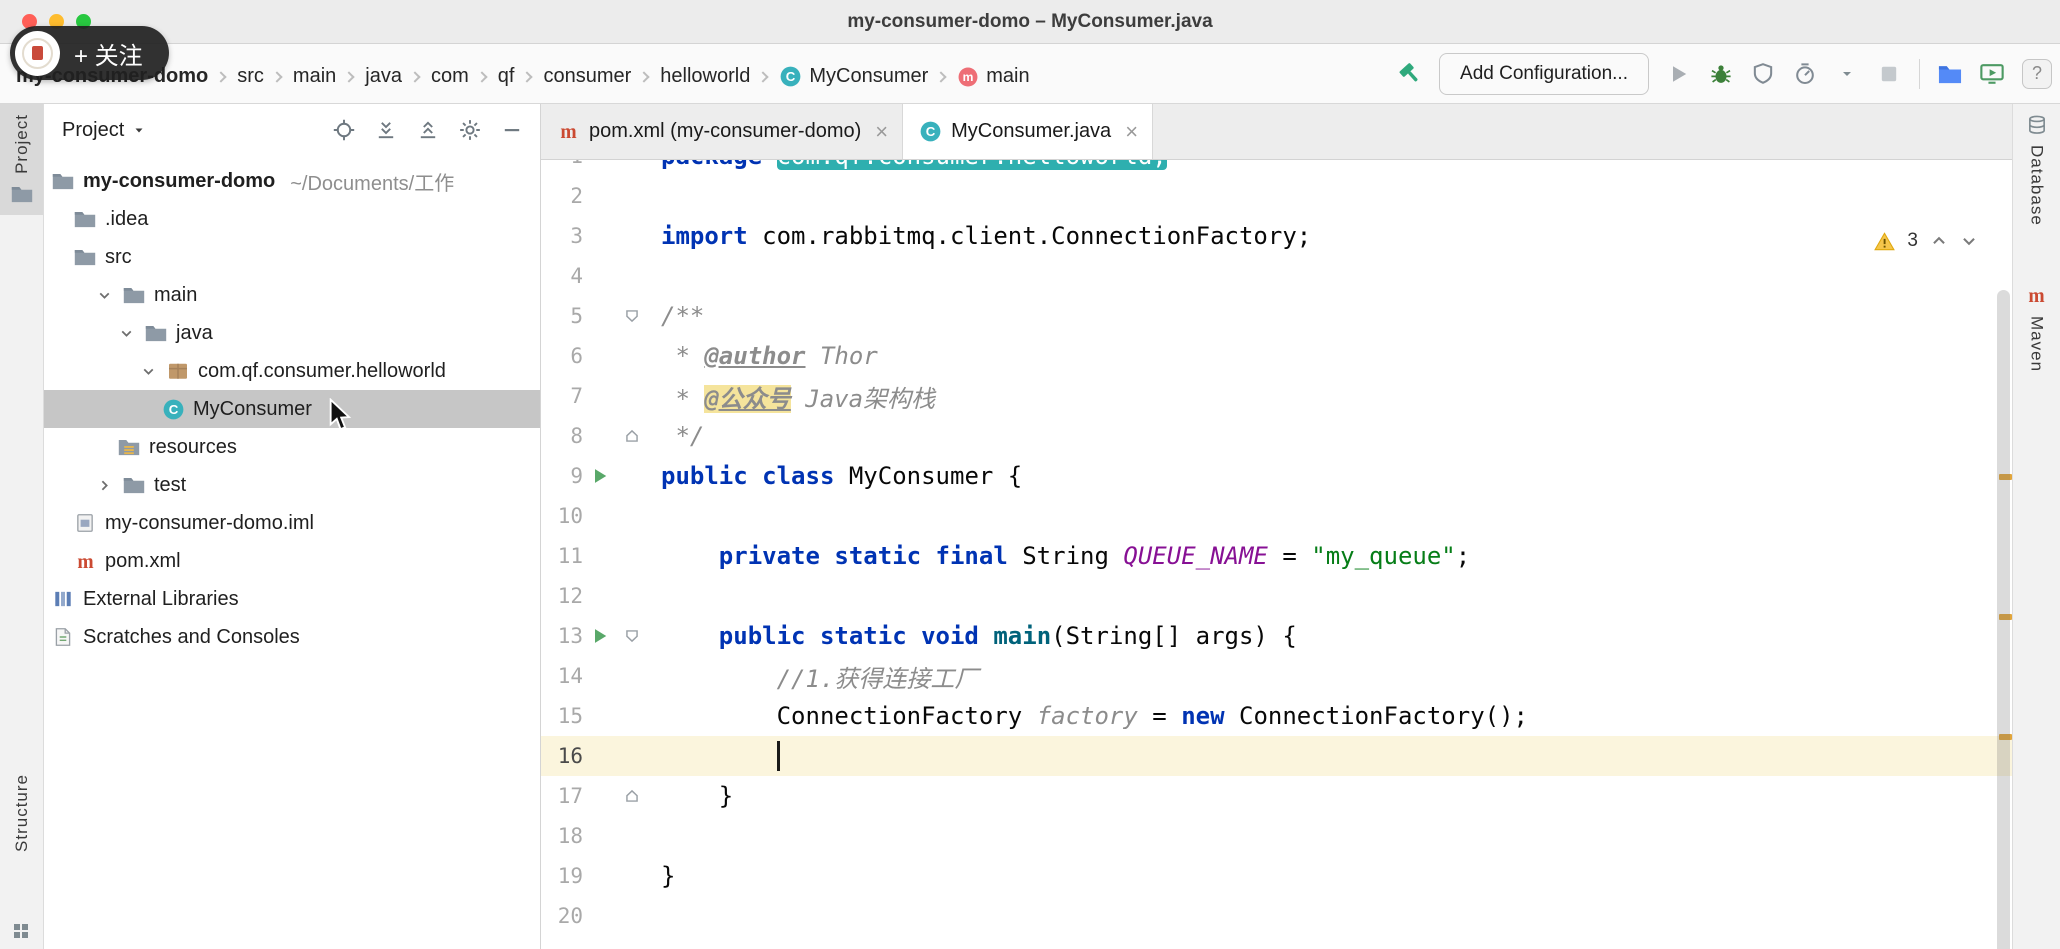 The width and height of the screenshot is (2060, 949). Describe the element at coordinates (2036, 328) in the screenshot. I see `tool-stripe-maven: m Maven` at that location.